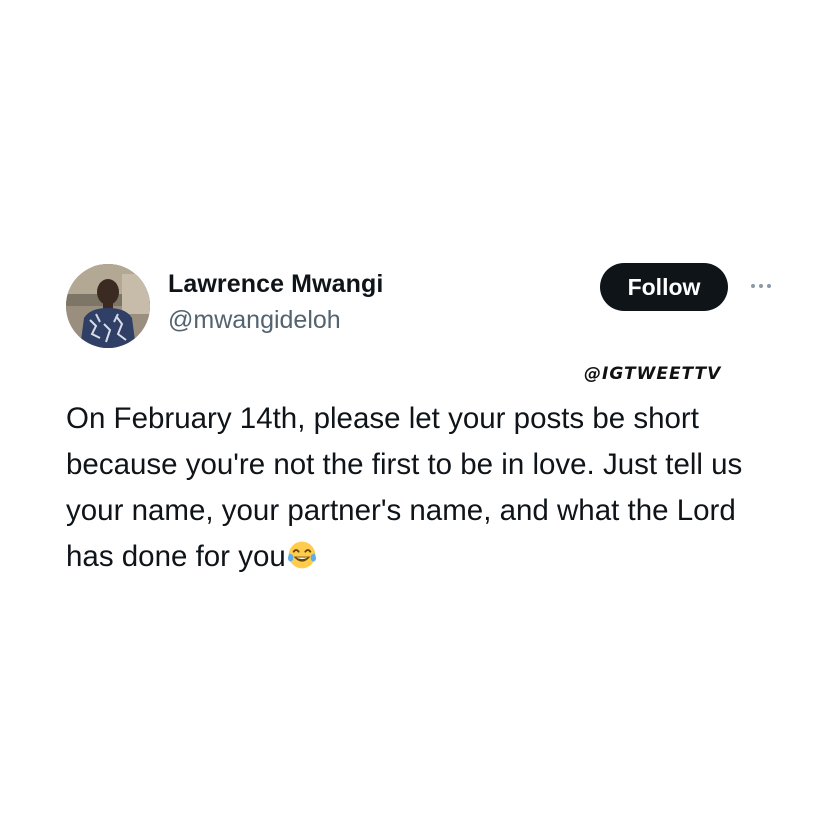  I want to click on avatar, so click(108, 306).